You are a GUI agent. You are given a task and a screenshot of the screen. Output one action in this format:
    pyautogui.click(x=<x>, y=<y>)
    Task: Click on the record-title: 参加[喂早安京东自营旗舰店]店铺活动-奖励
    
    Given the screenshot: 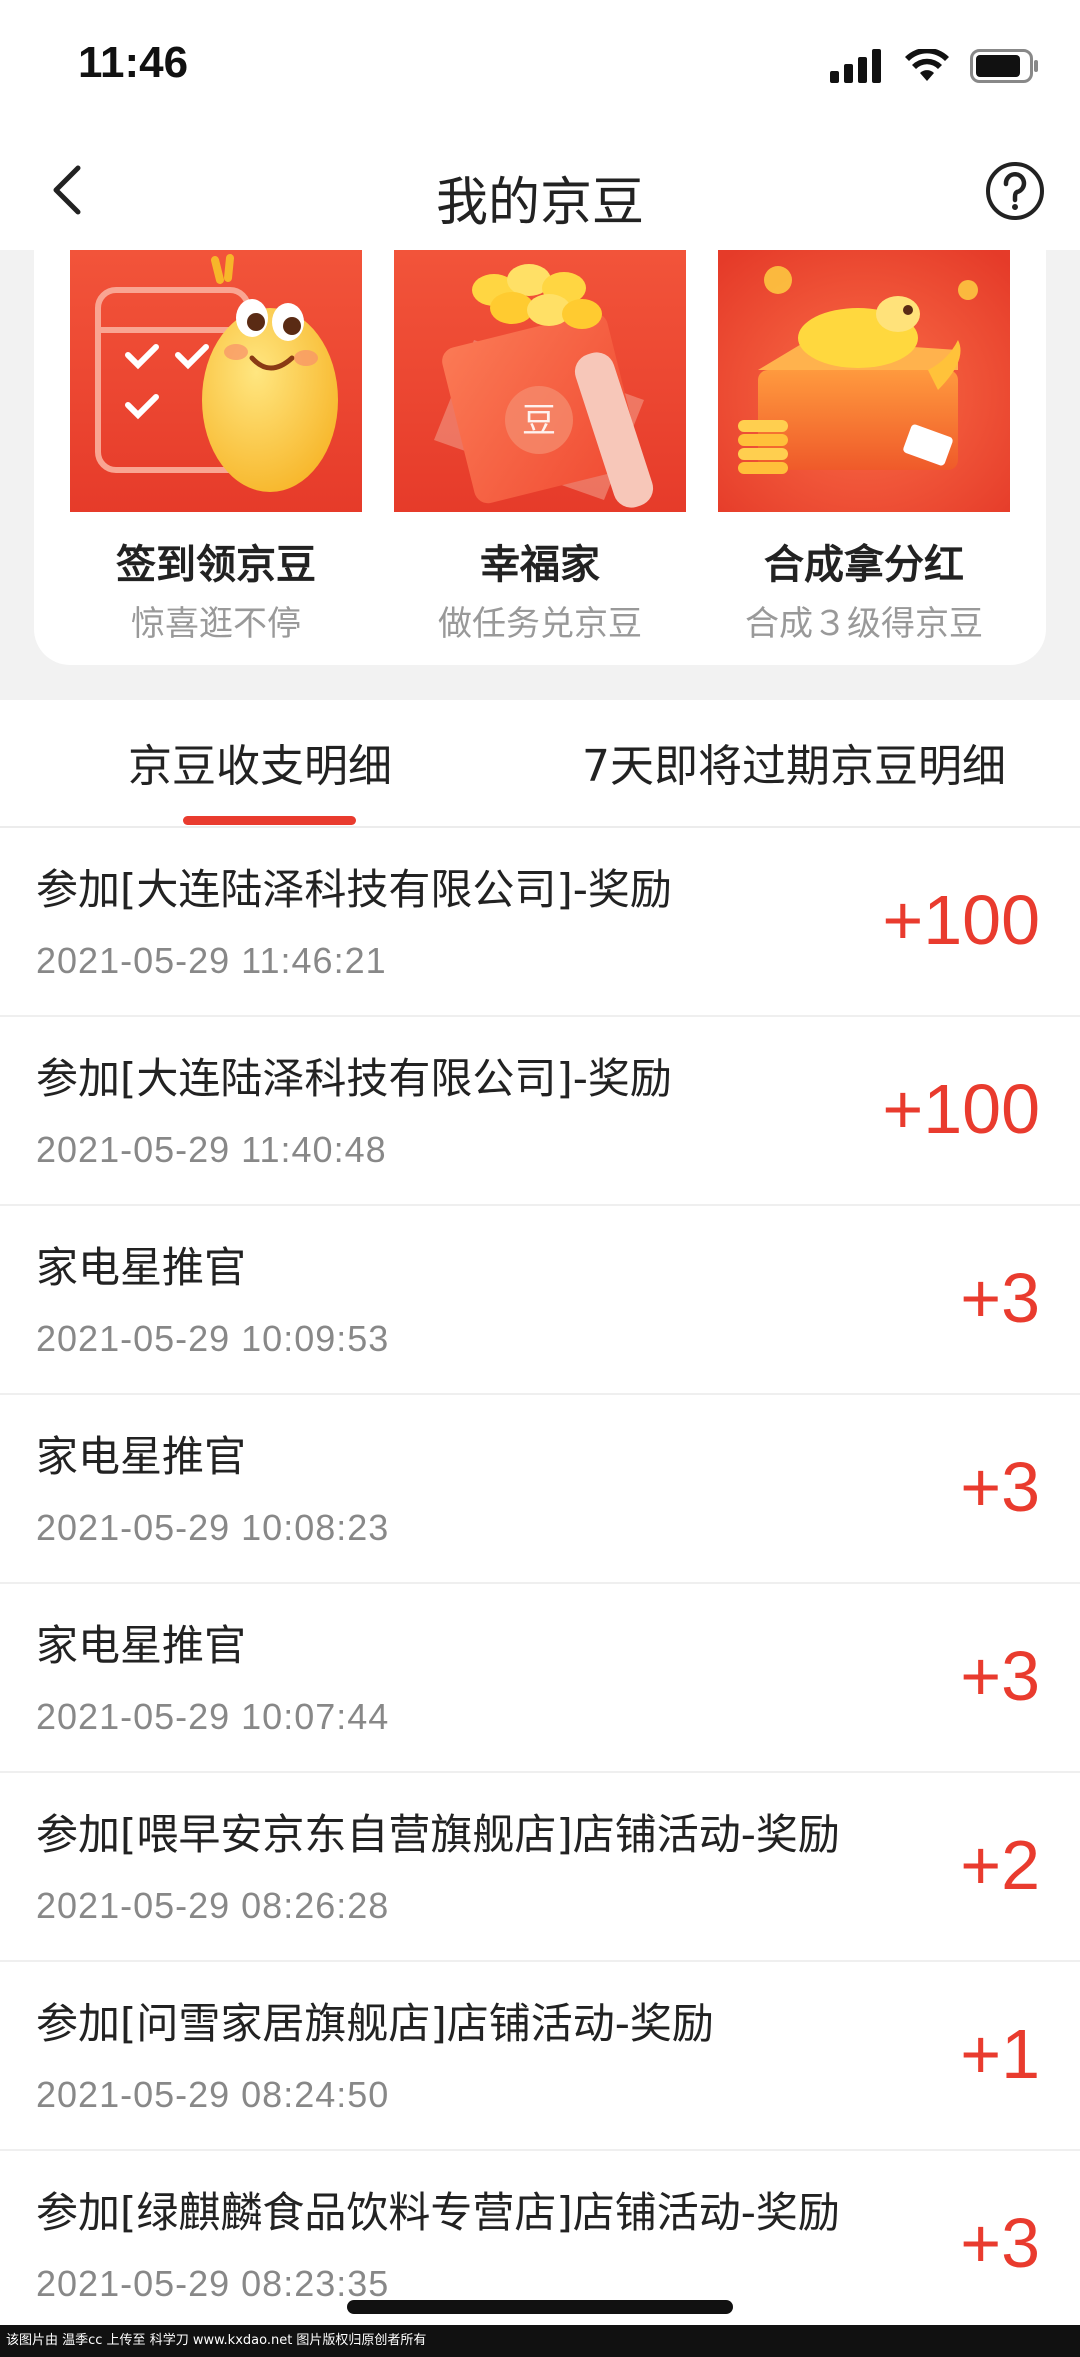 What is the action you would take?
    pyautogui.click(x=438, y=1834)
    